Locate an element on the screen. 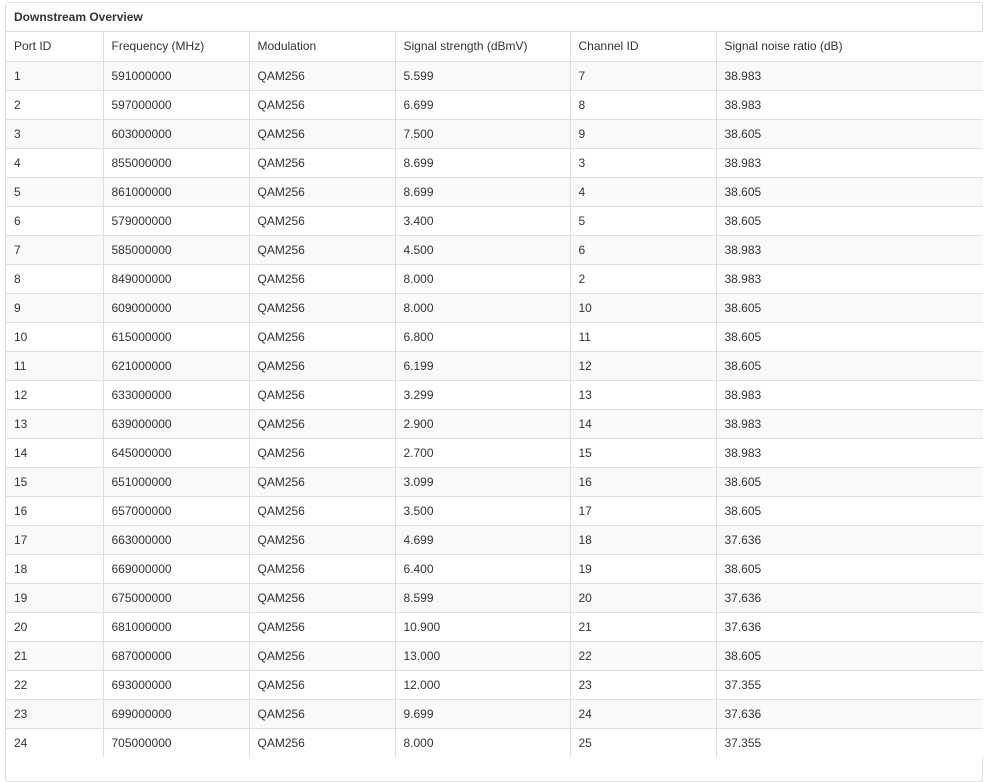 The height and width of the screenshot is (782, 999). cell-frequency: 615000000 is located at coordinates (175, 336).